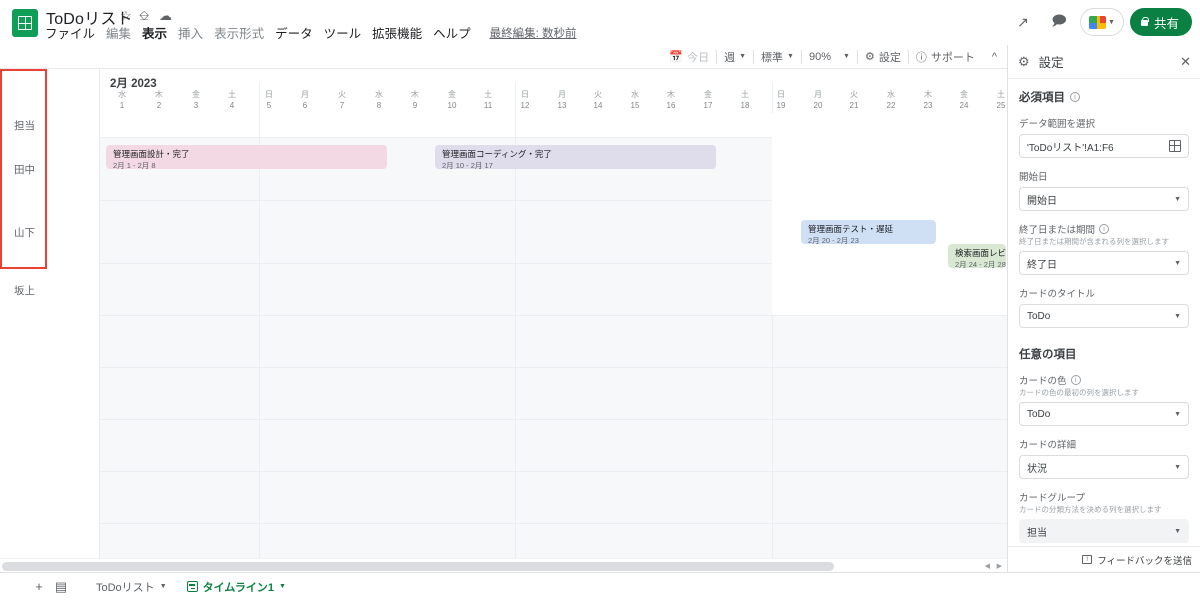 The height and width of the screenshot is (601, 1200). What do you see at coordinates (1185, 62) in the screenshot?
I see `close-icon: ✕` at bounding box center [1185, 62].